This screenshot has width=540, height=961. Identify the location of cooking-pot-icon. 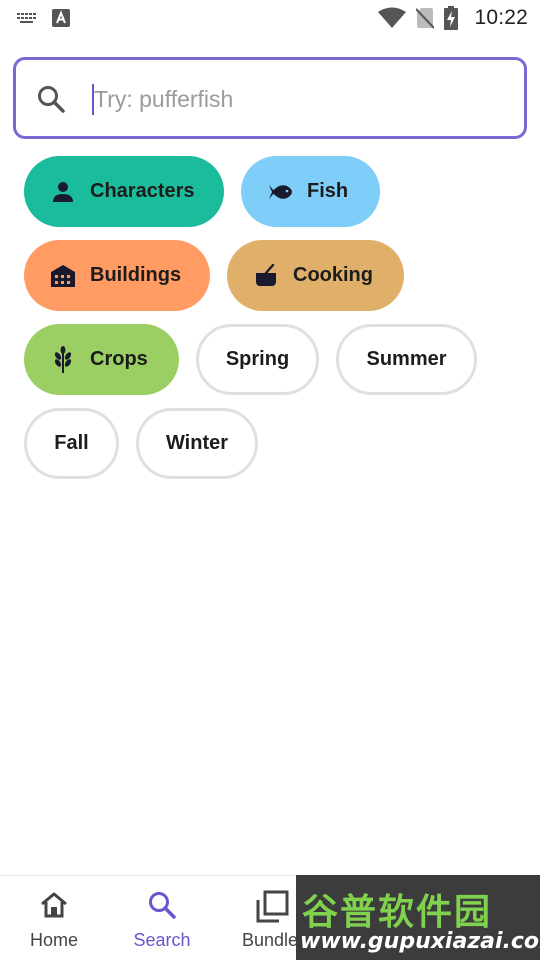
(266, 276).